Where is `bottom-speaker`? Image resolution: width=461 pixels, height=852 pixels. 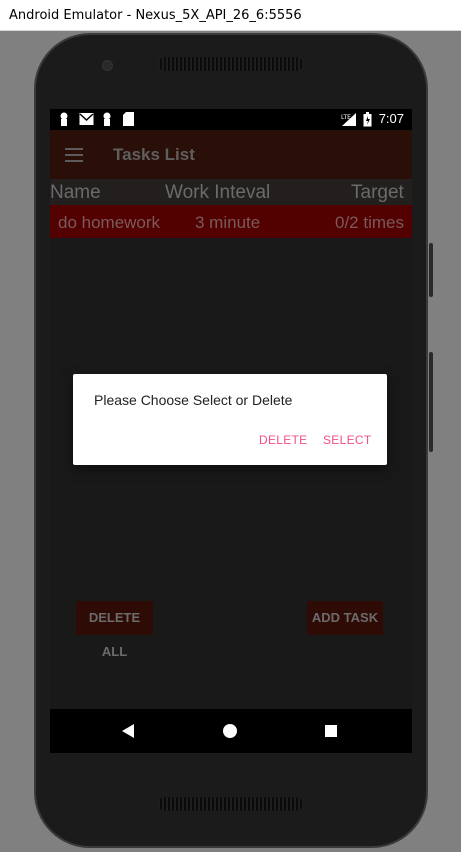
bottom-speaker is located at coordinates (230, 804).